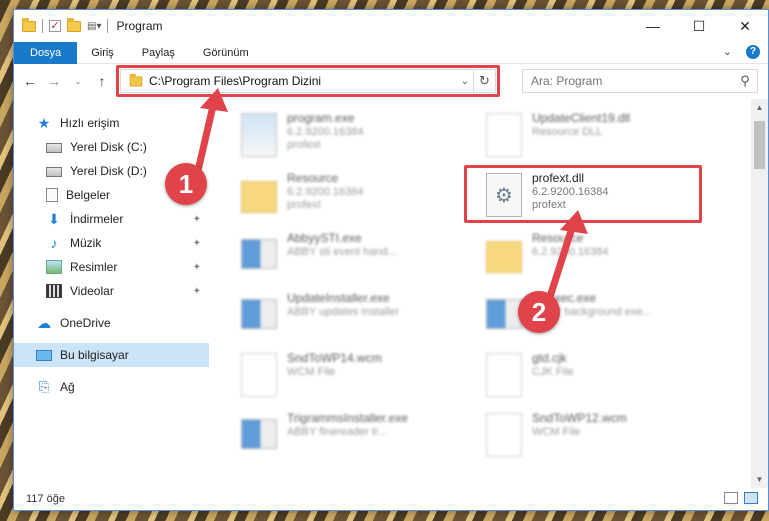  What do you see at coordinates (158, 53) in the screenshot?
I see `tab-share: Paylaş` at bounding box center [158, 53].